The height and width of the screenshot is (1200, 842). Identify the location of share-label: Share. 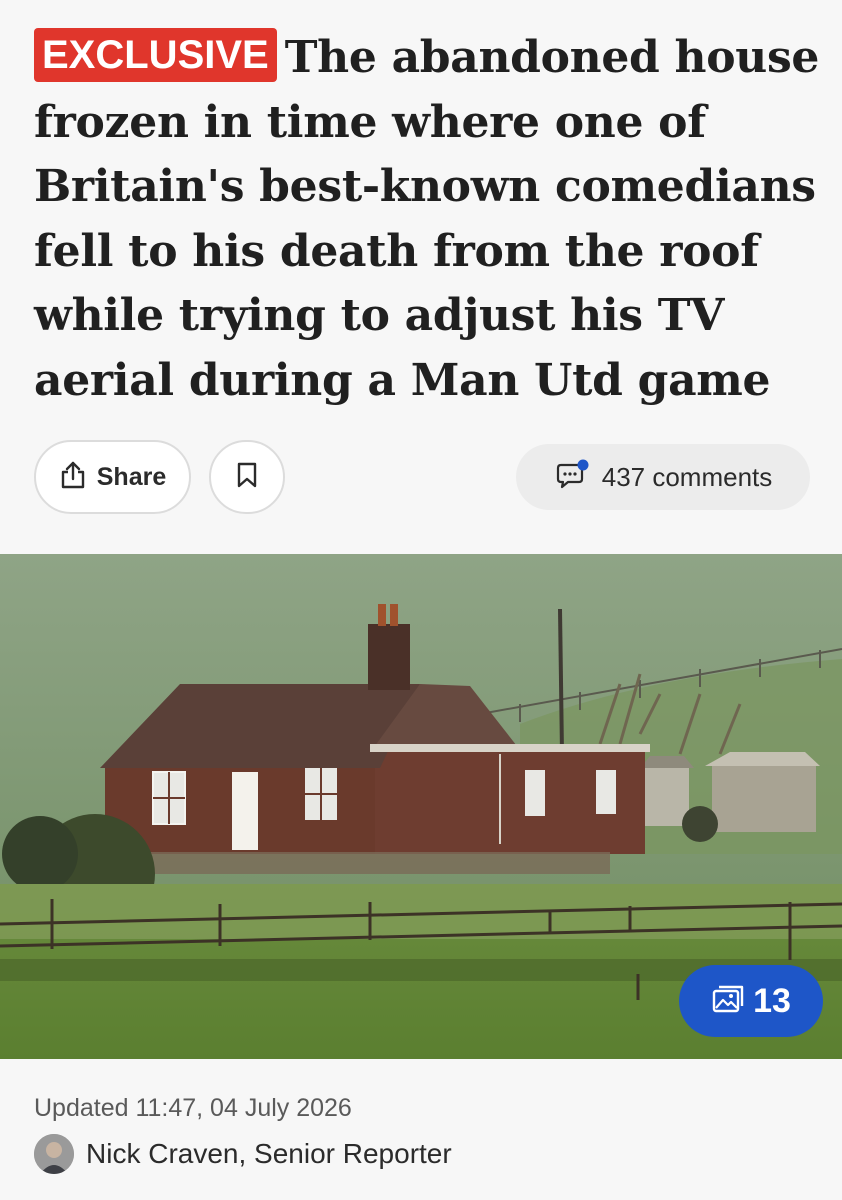
(131, 476).